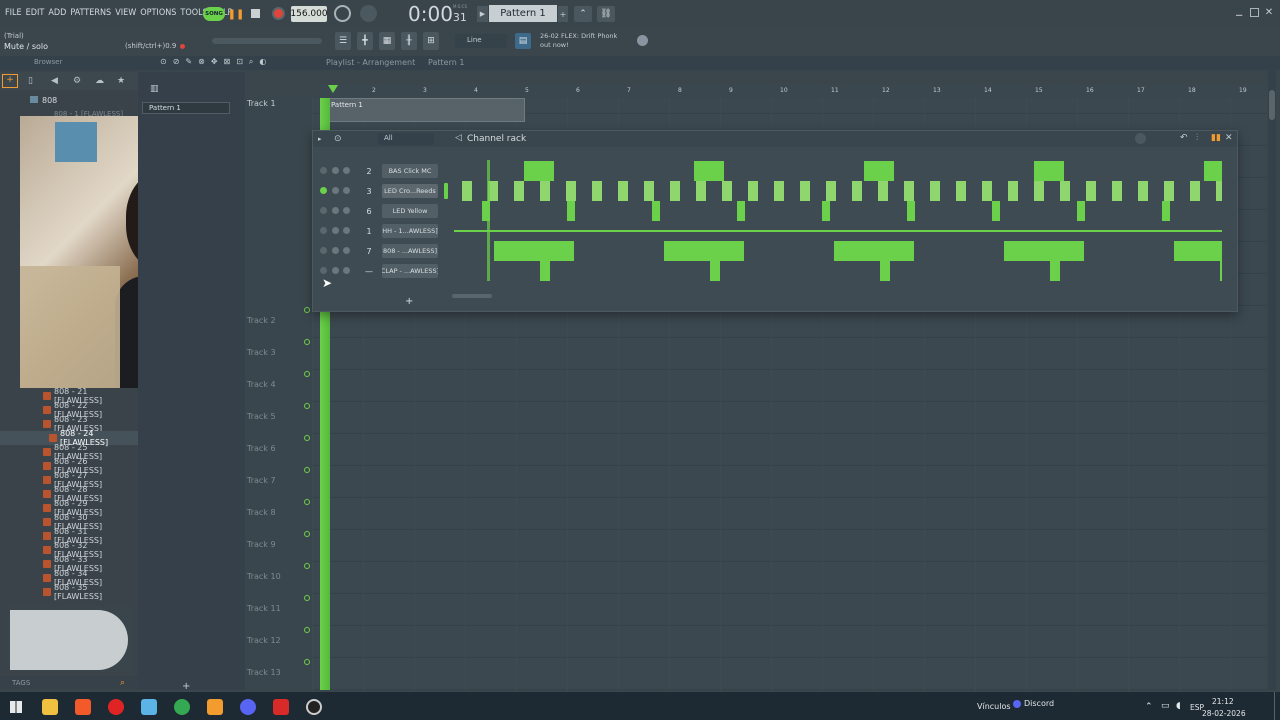  What do you see at coordinates (446, 191) in the screenshot?
I see `channel-select-indicator` at bounding box center [446, 191].